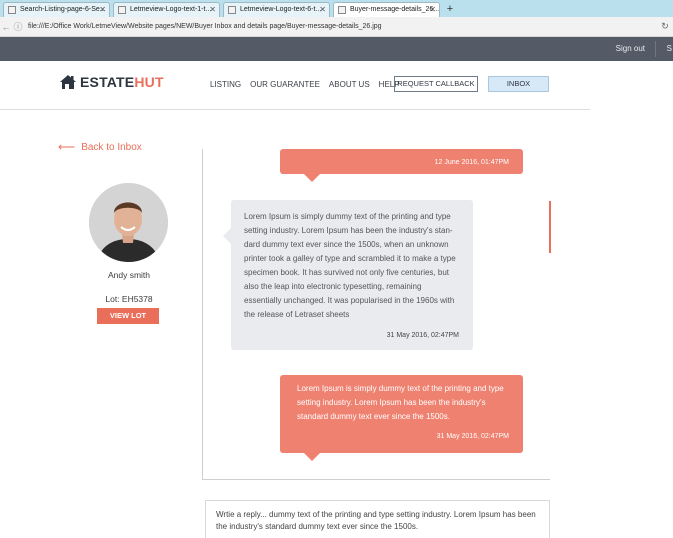  What do you see at coordinates (129, 275) in the screenshot?
I see `seller-name: Andy smith` at bounding box center [129, 275].